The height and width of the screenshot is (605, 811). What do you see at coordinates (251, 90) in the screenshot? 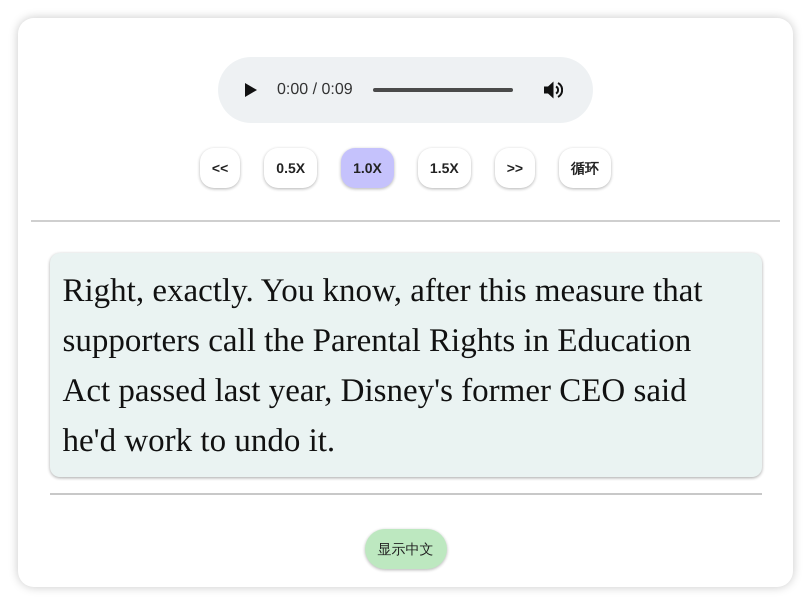
I see `play-icon` at bounding box center [251, 90].